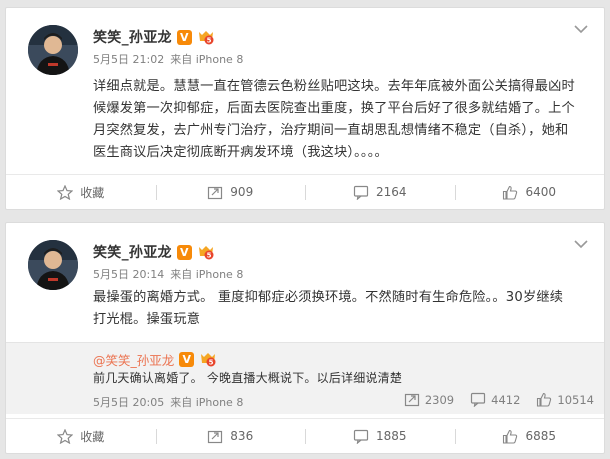 The width and height of the screenshot is (610, 459). I want to click on like-button: 6400, so click(529, 192).